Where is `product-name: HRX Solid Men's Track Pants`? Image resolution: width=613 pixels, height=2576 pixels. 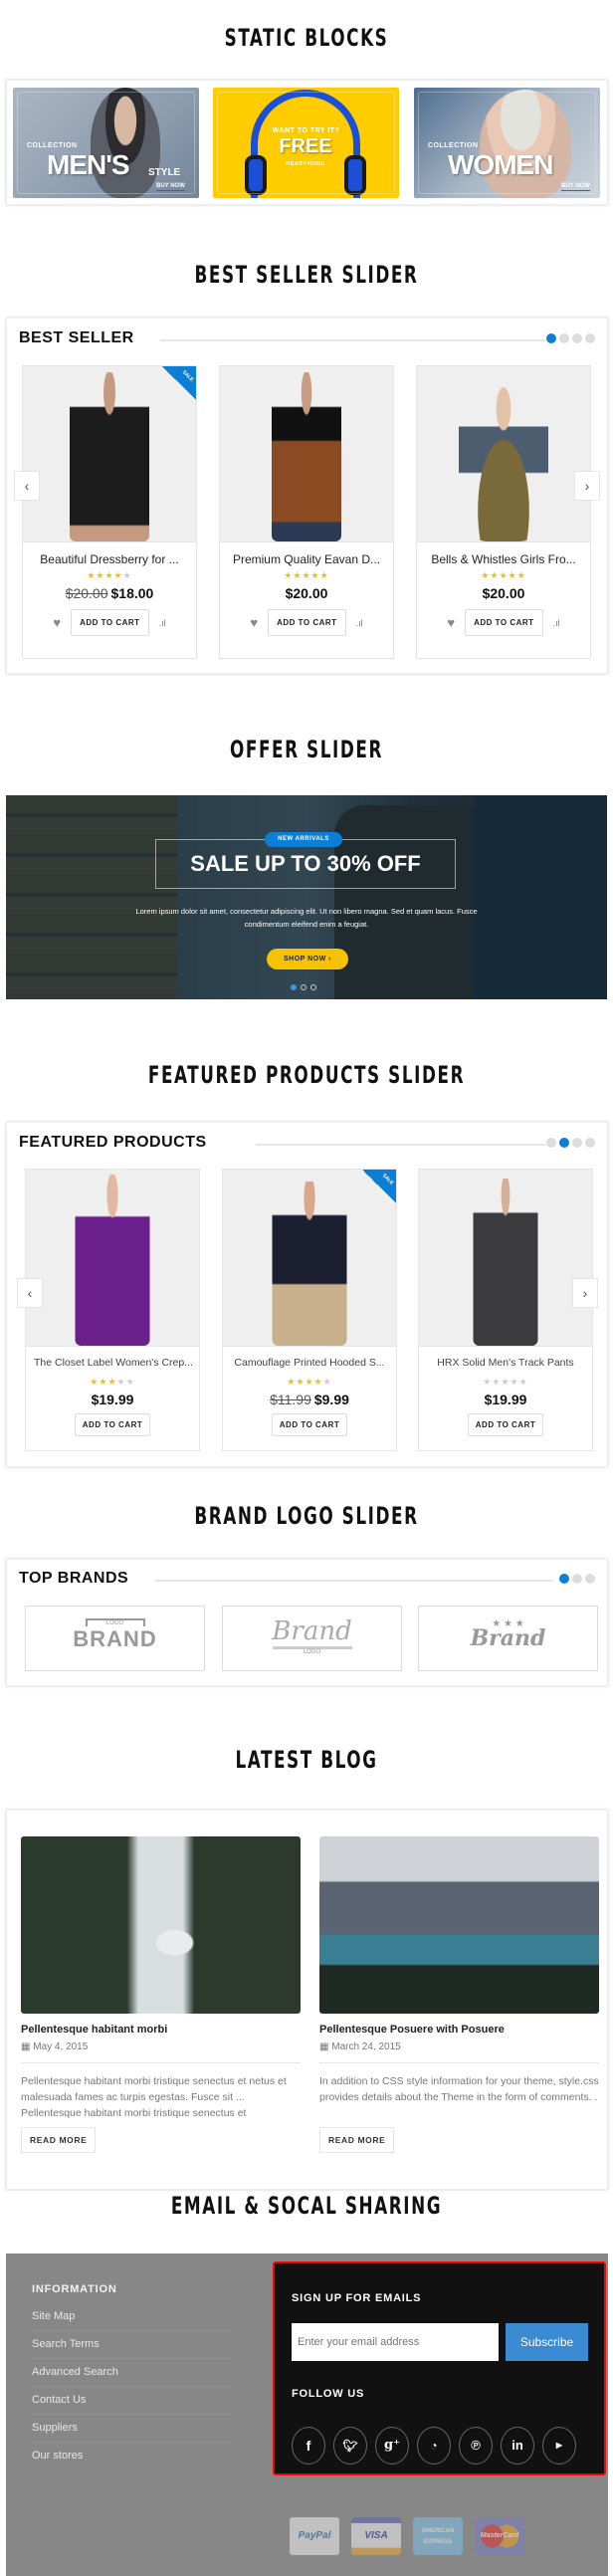 product-name: HRX Solid Men's Track Pants is located at coordinates (505, 1363).